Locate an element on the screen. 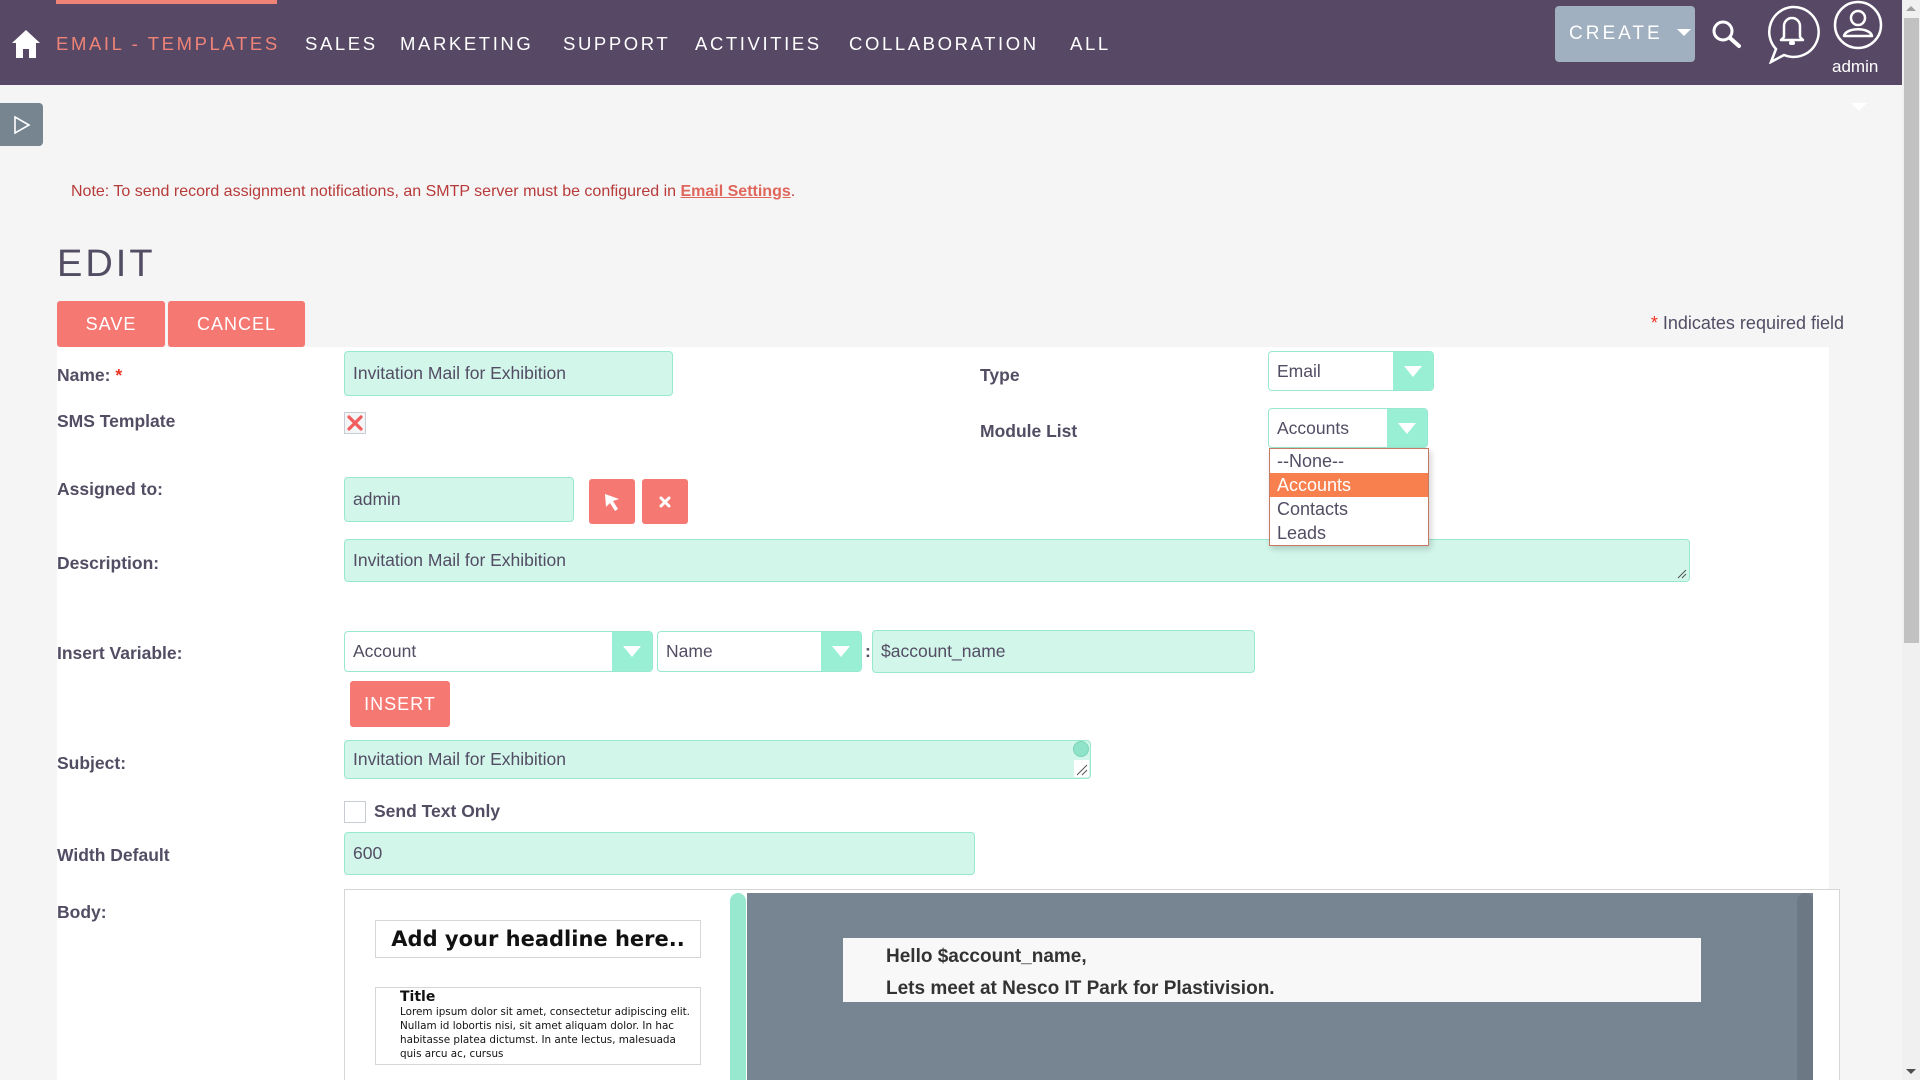  module-option-none: --None-- is located at coordinates (1349, 461).